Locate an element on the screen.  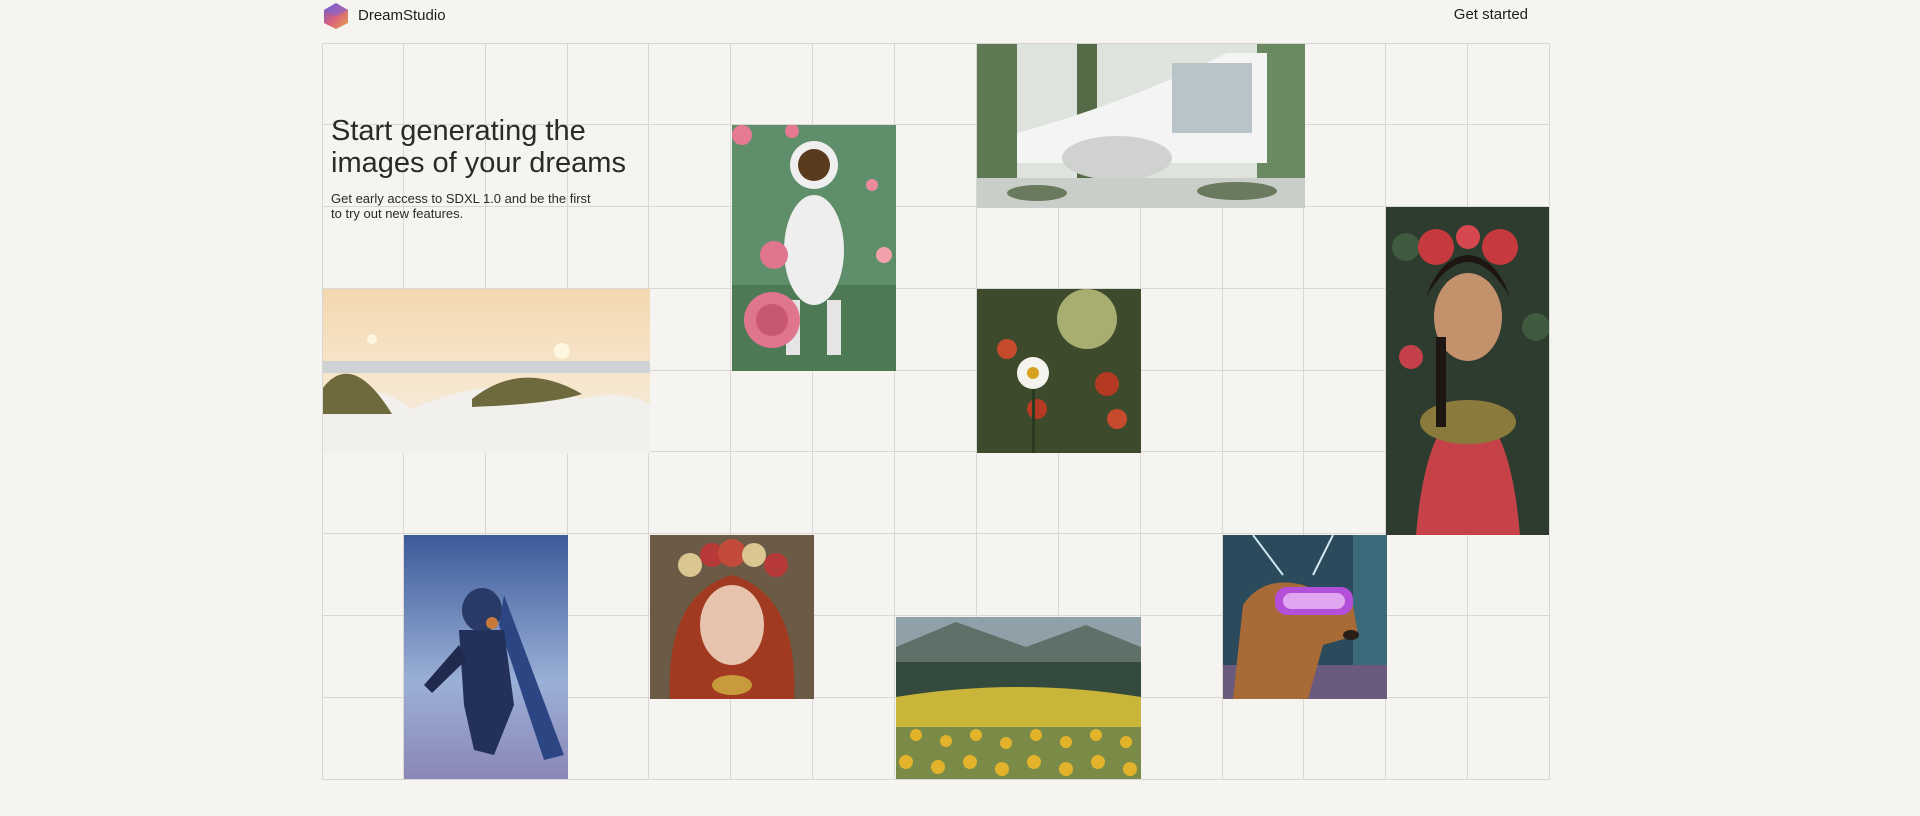
yellow-flower-field-image is located at coordinates (1018, 698).